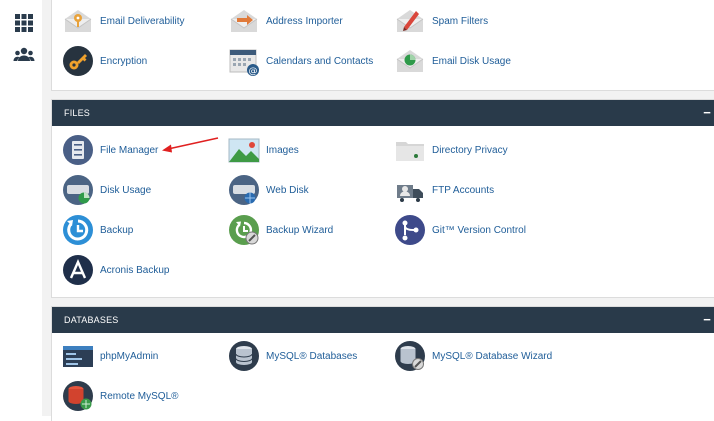 This screenshot has width=714, height=421. Describe the element at coordinates (470, 150) in the screenshot. I see `directory-privacy-label: Directory Privacy` at that location.